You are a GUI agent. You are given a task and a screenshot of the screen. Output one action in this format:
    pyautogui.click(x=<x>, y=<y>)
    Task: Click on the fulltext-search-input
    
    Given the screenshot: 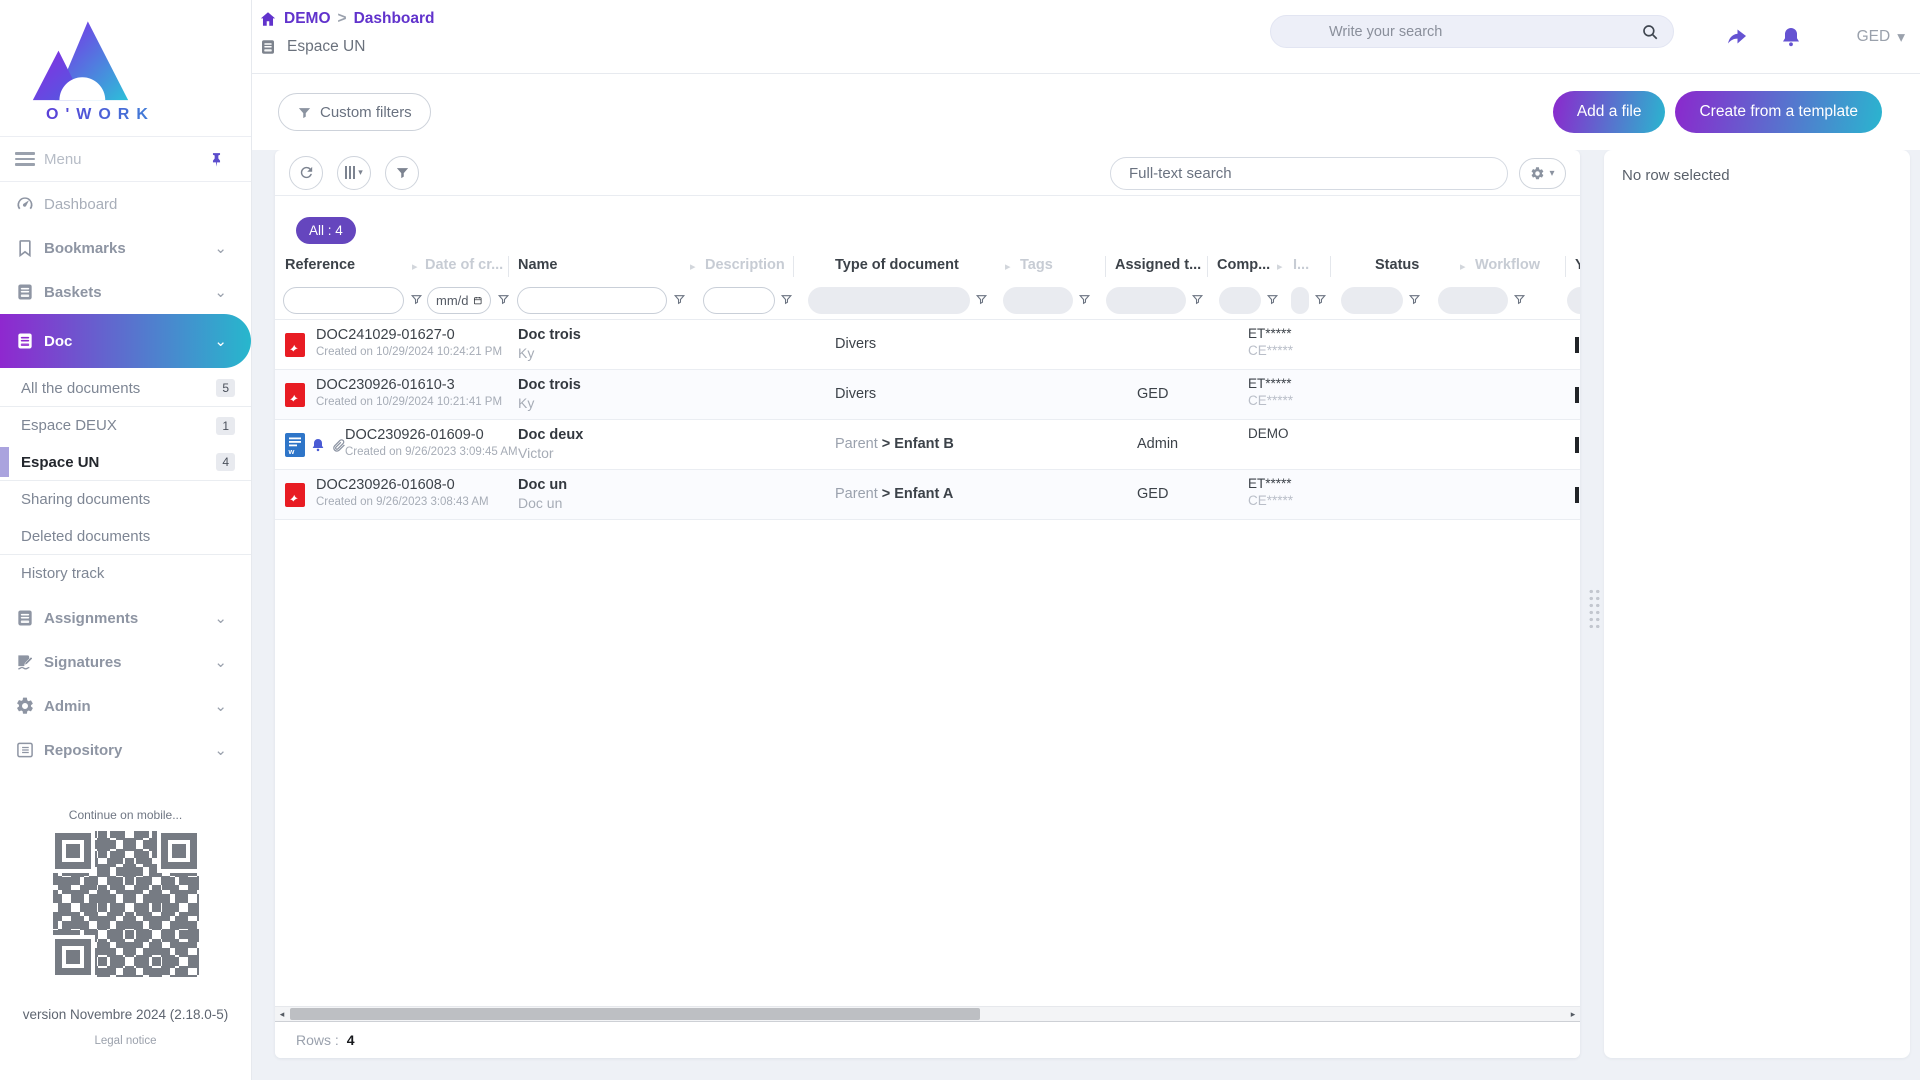 What is the action you would take?
    pyautogui.click(x=1309, y=173)
    